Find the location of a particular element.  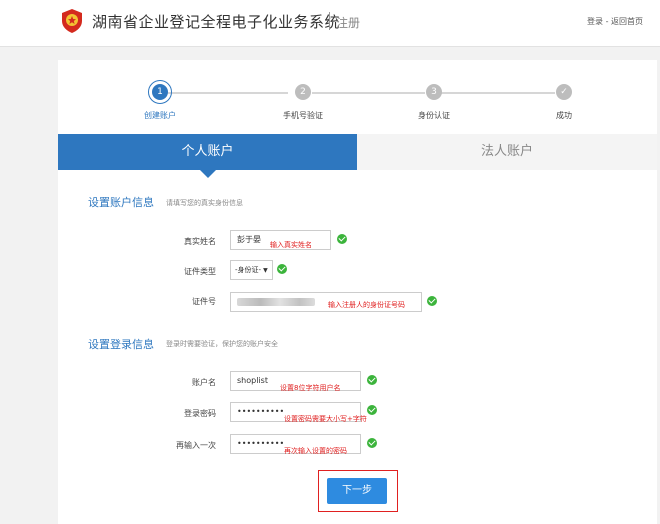

step-4-check-icon: ✓ is located at coordinates (564, 92).